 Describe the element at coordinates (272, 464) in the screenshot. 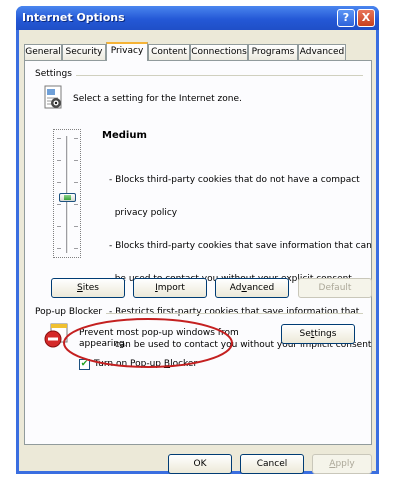

I see `cancel-button: Cancel` at that location.